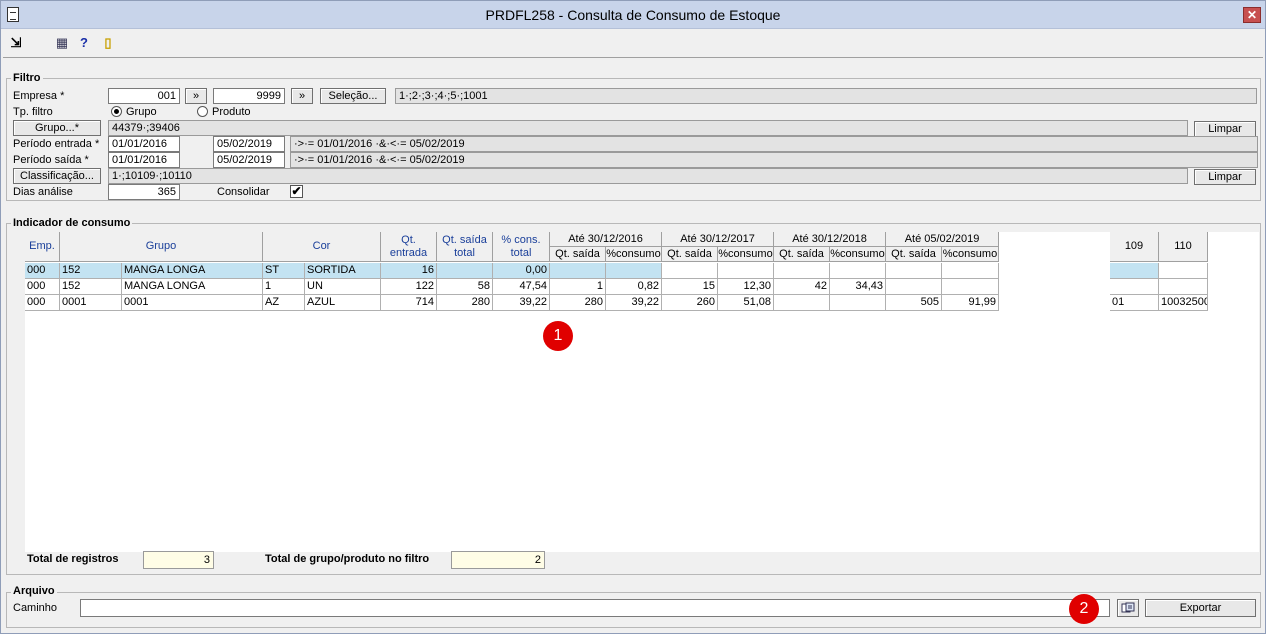 Image resolution: width=1266 pixels, height=634 pixels. I want to click on header-periodo-2017: Até 30/12/2017, so click(718, 239).